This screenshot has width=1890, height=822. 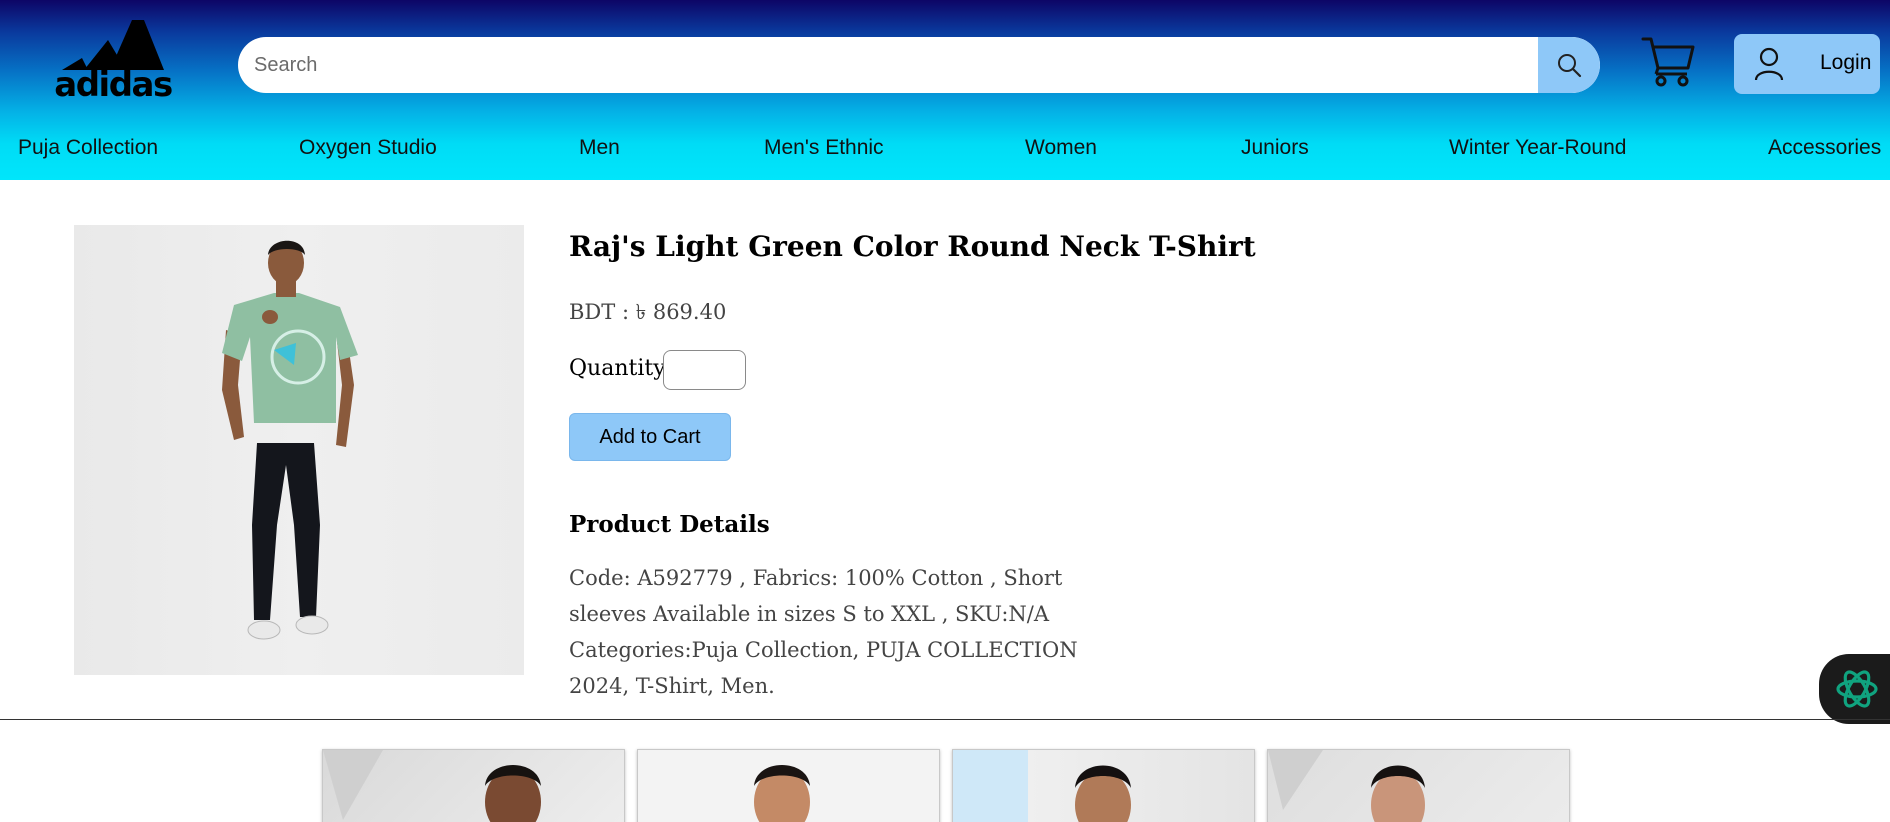 I want to click on related-products, so click(x=947, y=785).